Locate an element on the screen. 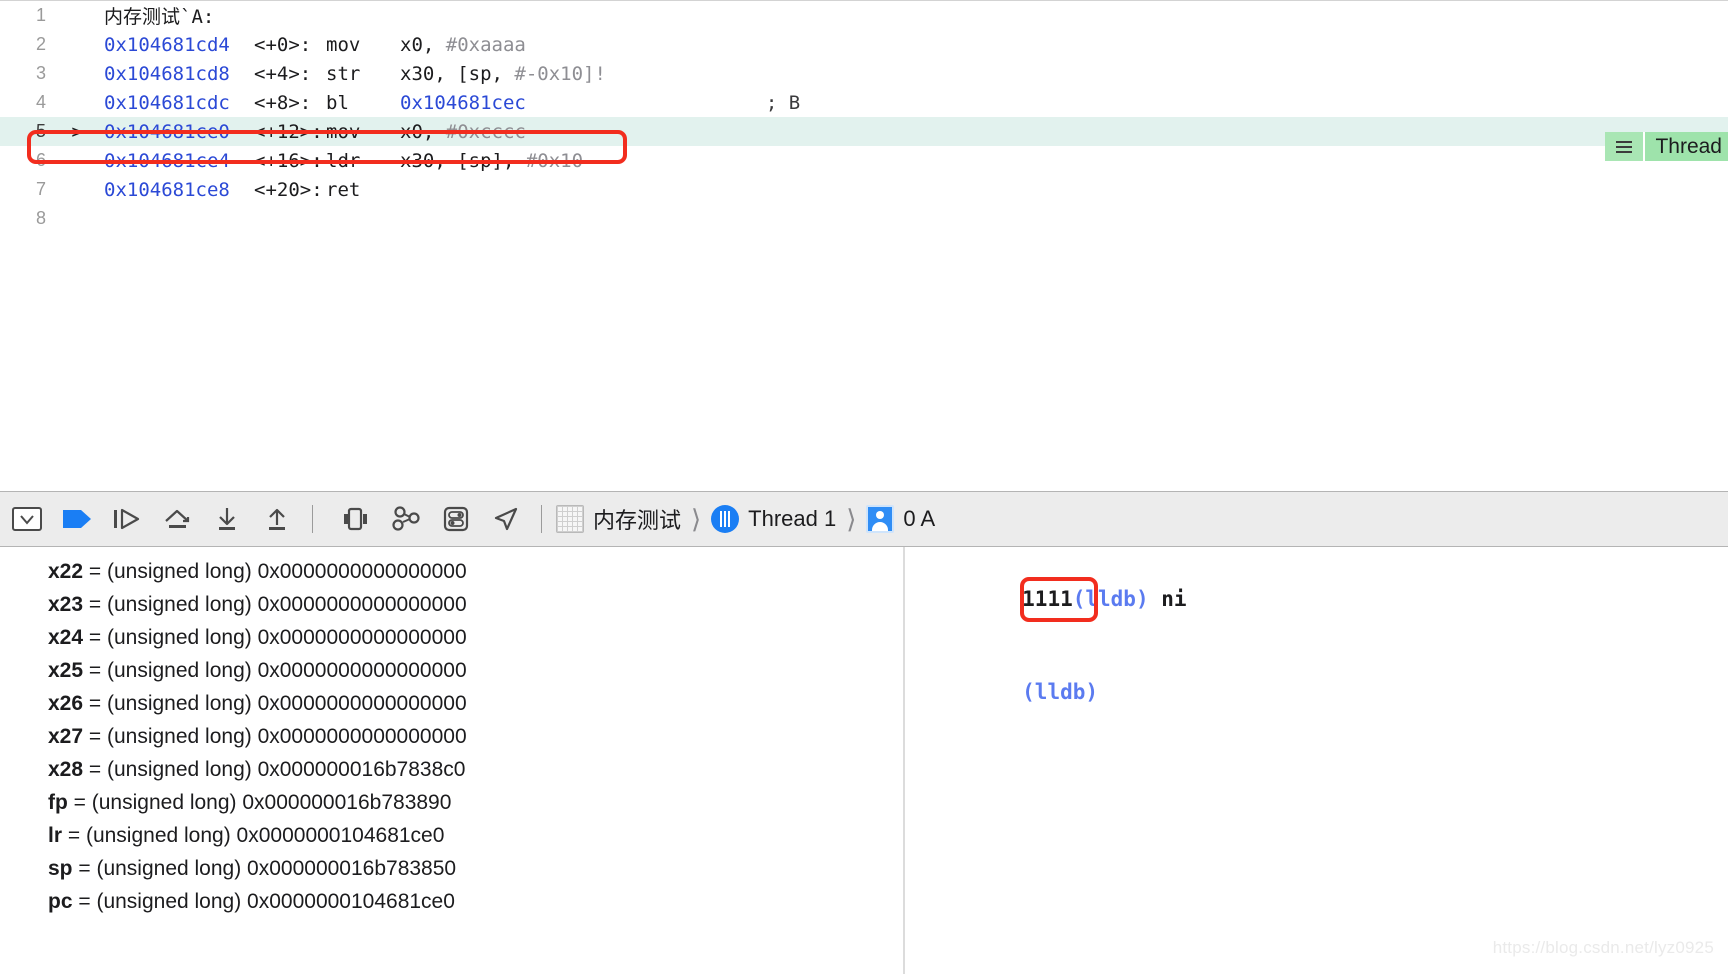  variable-row: lr = (unsigned long) 0x0000000104681ce0 is located at coordinates (451, 835).